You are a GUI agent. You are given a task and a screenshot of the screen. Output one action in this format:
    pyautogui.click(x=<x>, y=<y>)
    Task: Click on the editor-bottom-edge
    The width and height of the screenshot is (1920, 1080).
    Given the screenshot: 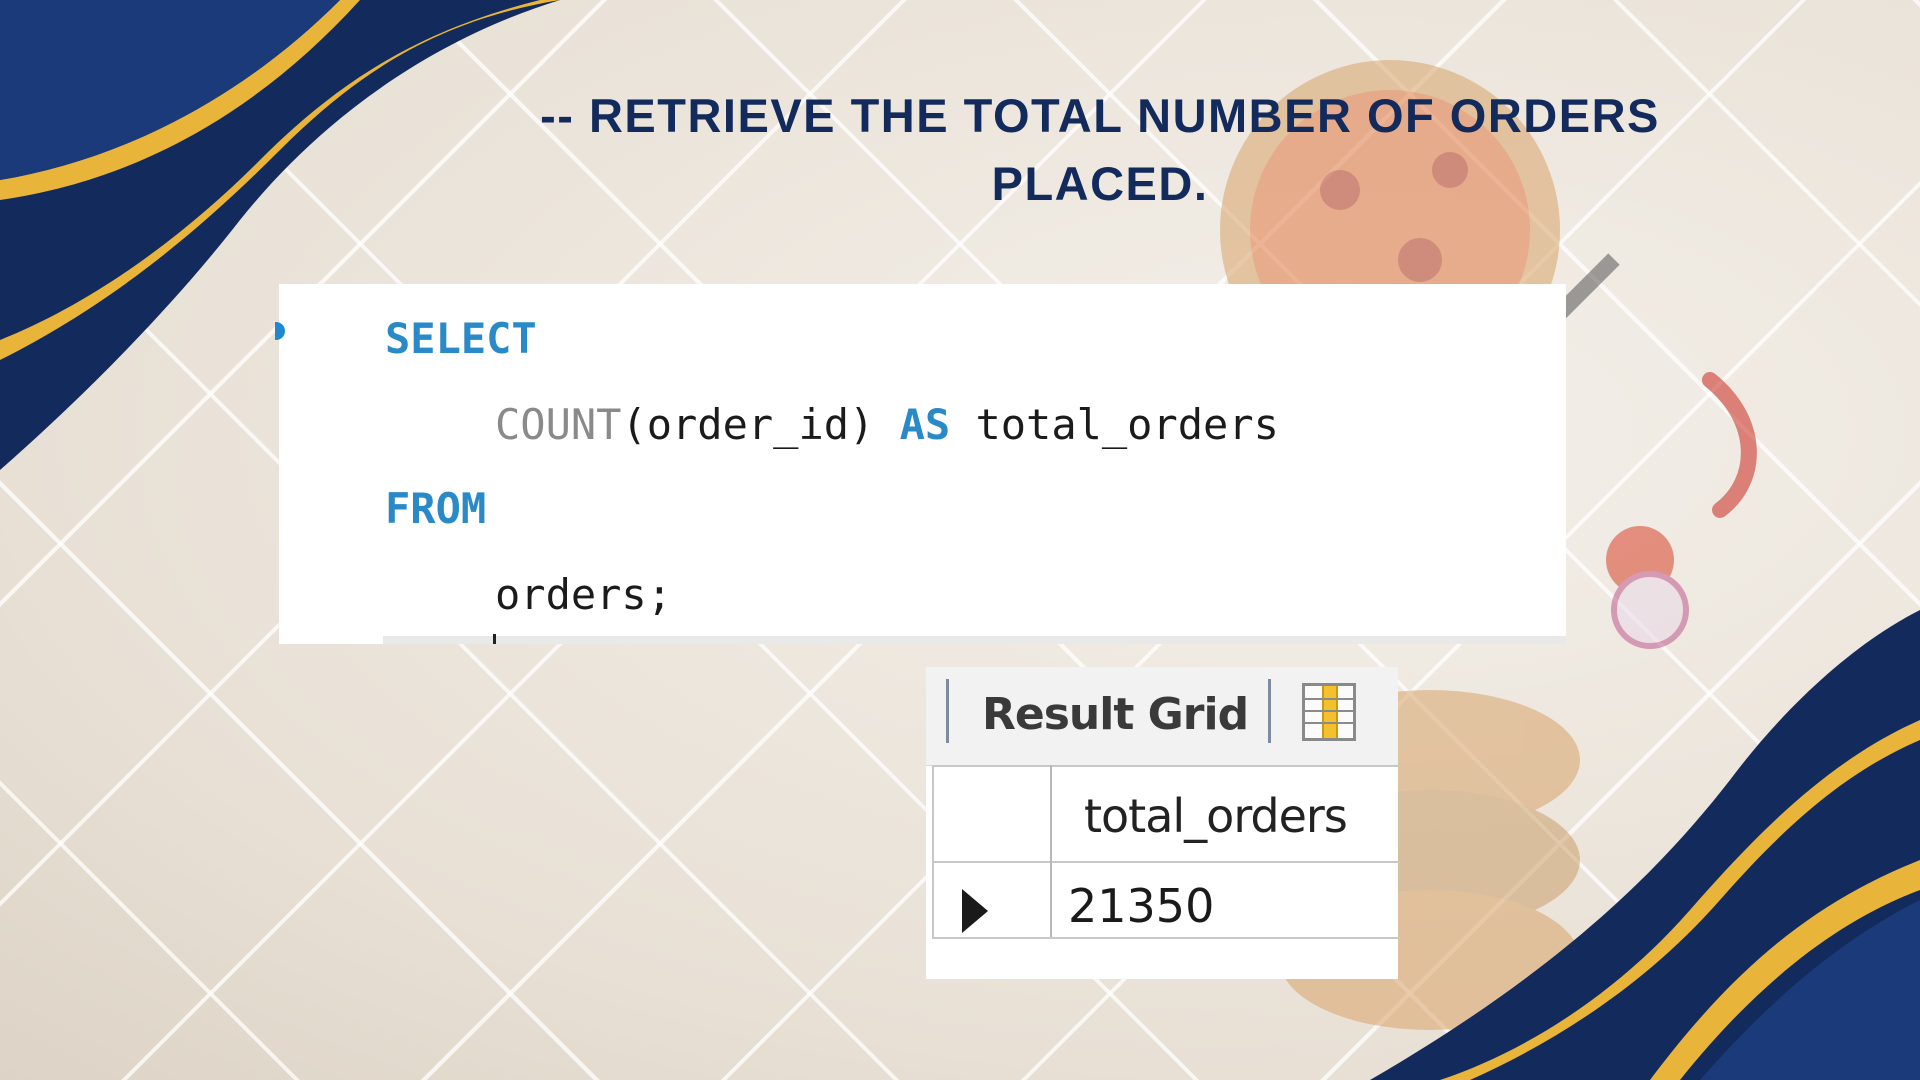 What is the action you would take?
    pyautogui.click(x=974, y=640)
    